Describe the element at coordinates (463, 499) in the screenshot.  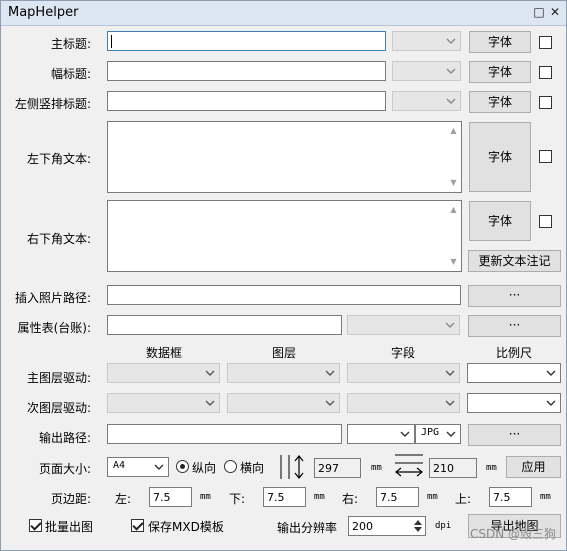
I see `margin-top-label: 上:` at that location.